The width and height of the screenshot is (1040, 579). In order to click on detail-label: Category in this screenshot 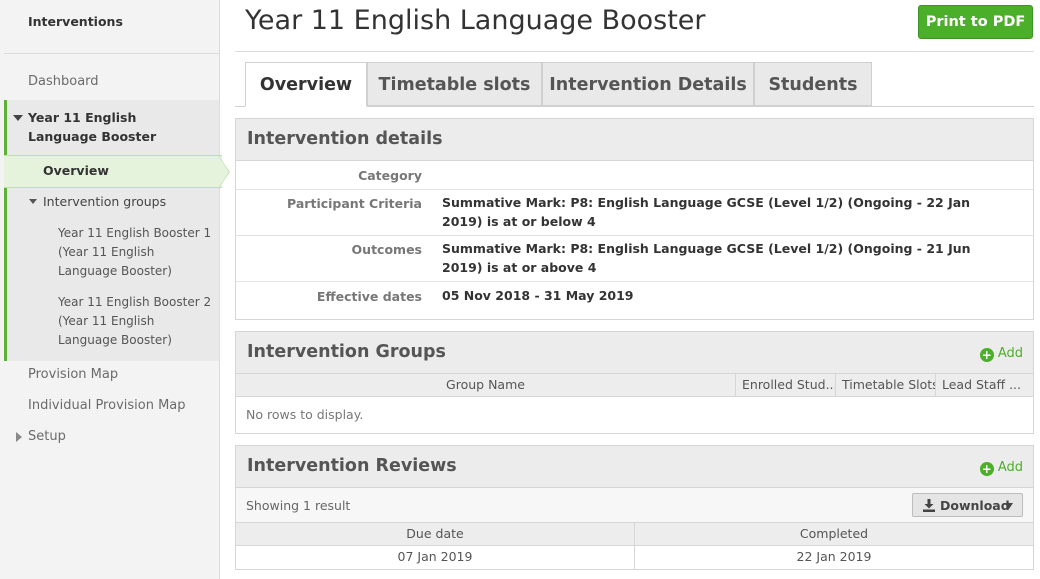, I will do `click(390, 175)`.